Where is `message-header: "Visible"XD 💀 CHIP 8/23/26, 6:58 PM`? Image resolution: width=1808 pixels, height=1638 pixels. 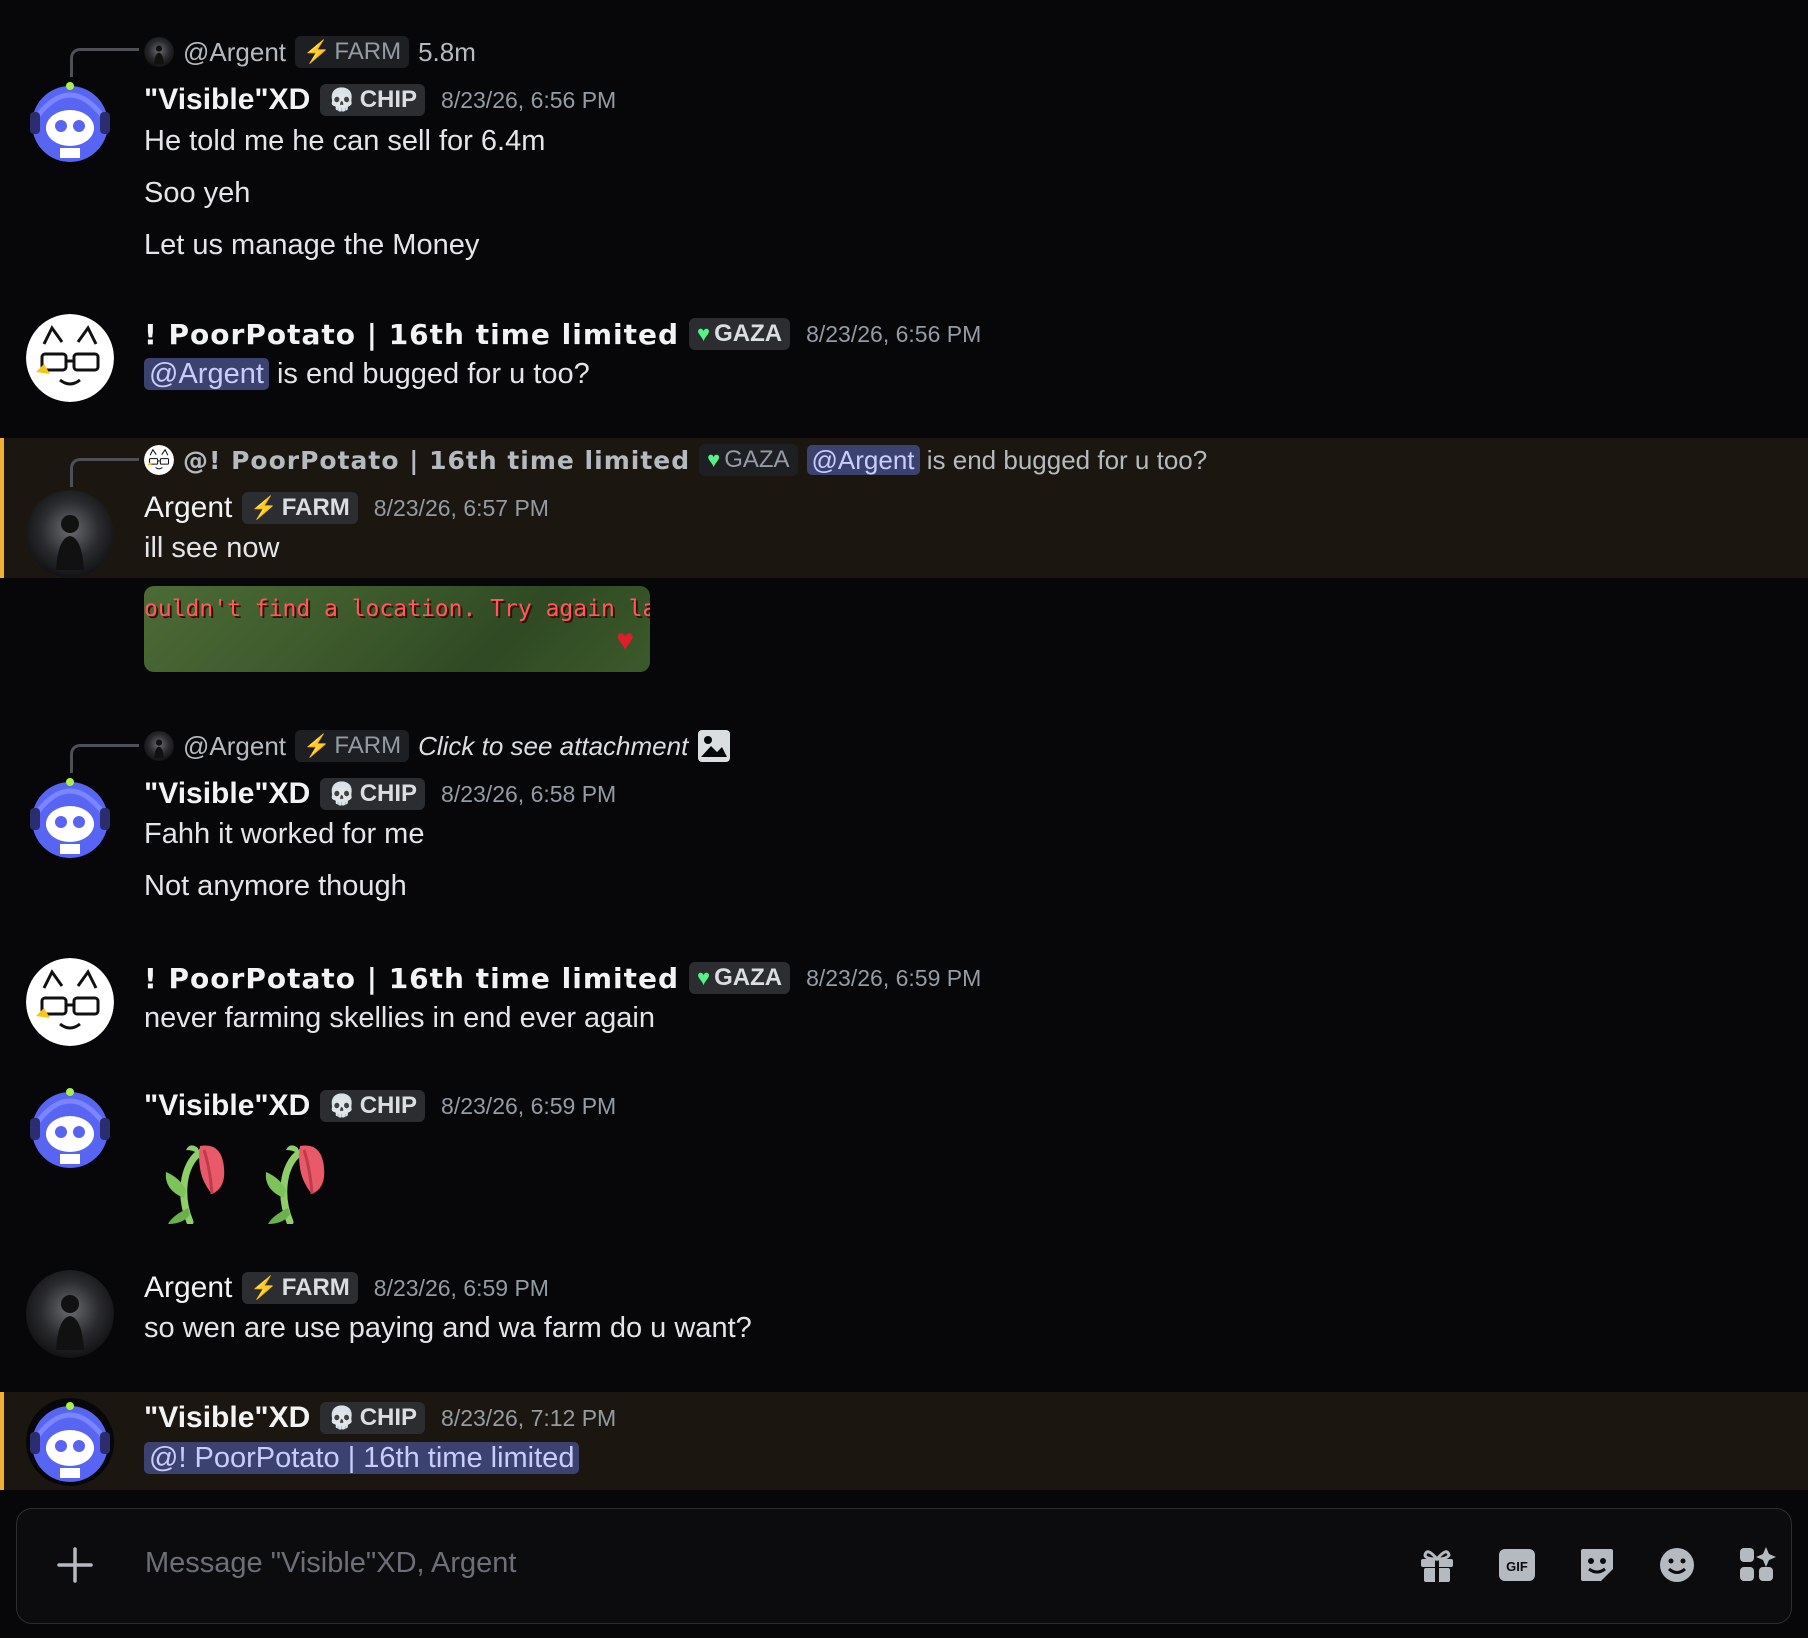 message-header: "Visible"XD 💀 CHIP 8/23/26, 6:58 PM is located at coordinates (380, 794).